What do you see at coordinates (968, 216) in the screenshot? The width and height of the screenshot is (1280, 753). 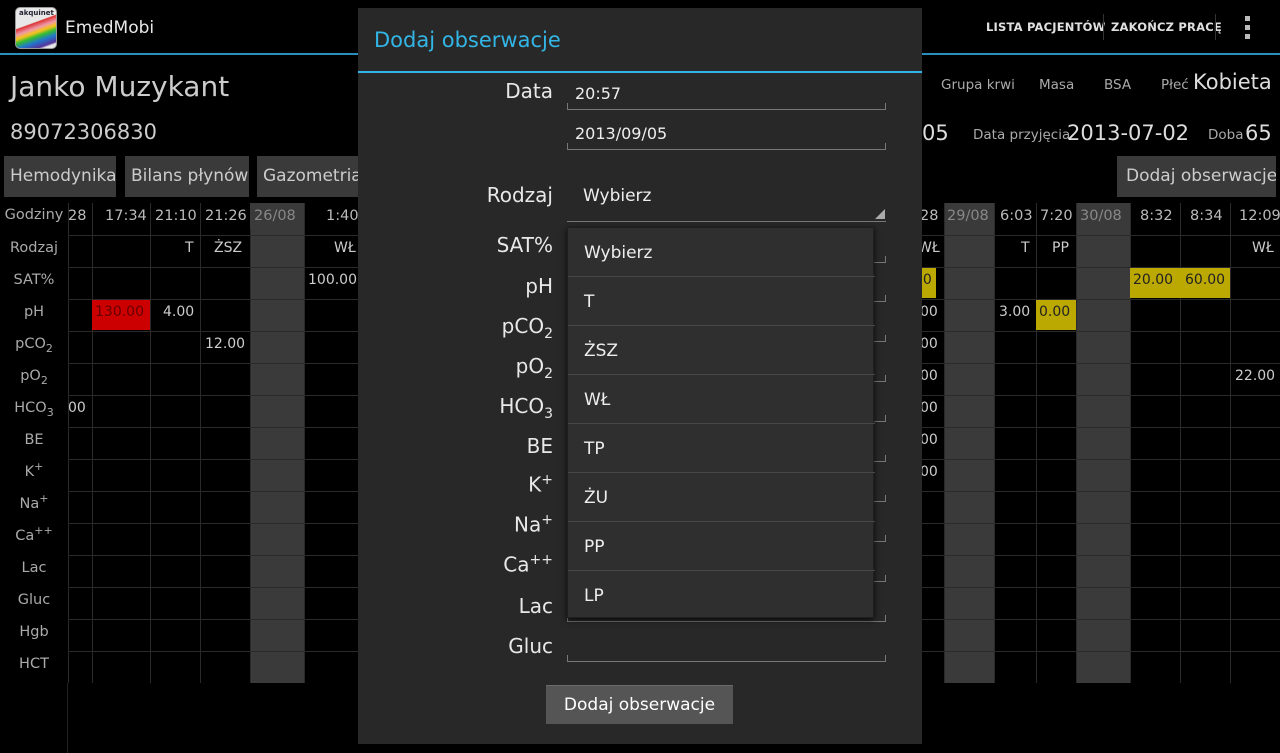 I see `date-header: 29/08` at bounding box center [968, 216].